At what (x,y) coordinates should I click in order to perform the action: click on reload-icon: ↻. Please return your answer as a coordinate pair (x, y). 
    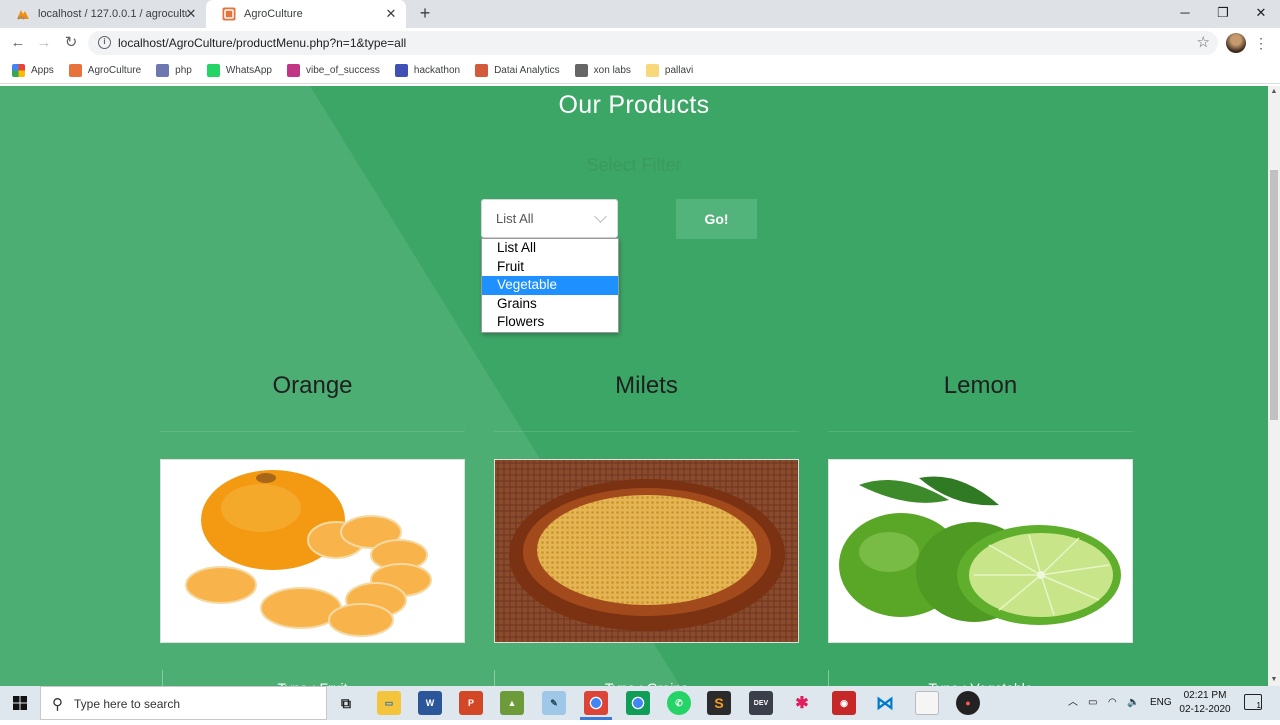
    Looking at the image, I should click on (71, 43).